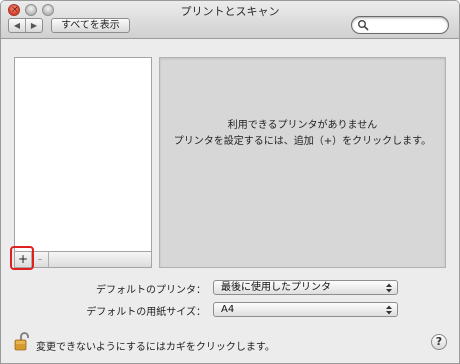 This screenshot has width=460, height=364. What do you see at coordinates (23, 259) in the screenshot?
I see `add-printer-button: +` at bounding box center [23, 259].